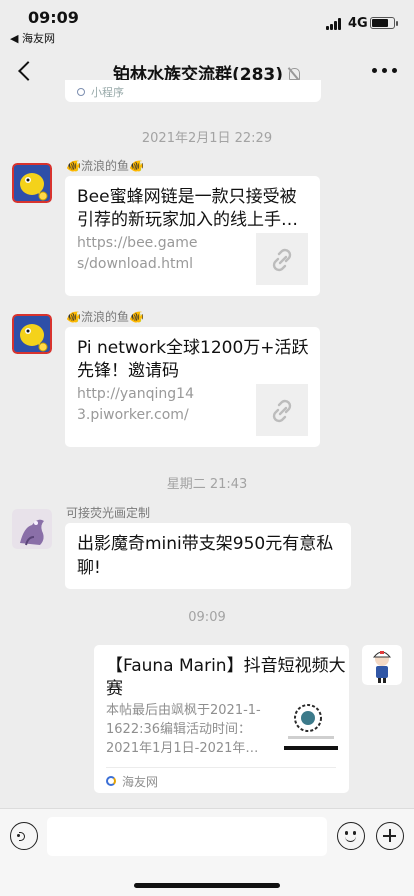 The height and width of the screenshot is (896, 414). What do you see at coordinates (221, 767) in the screenshot?
I see `card-divider` at bounding box center [221, 767].